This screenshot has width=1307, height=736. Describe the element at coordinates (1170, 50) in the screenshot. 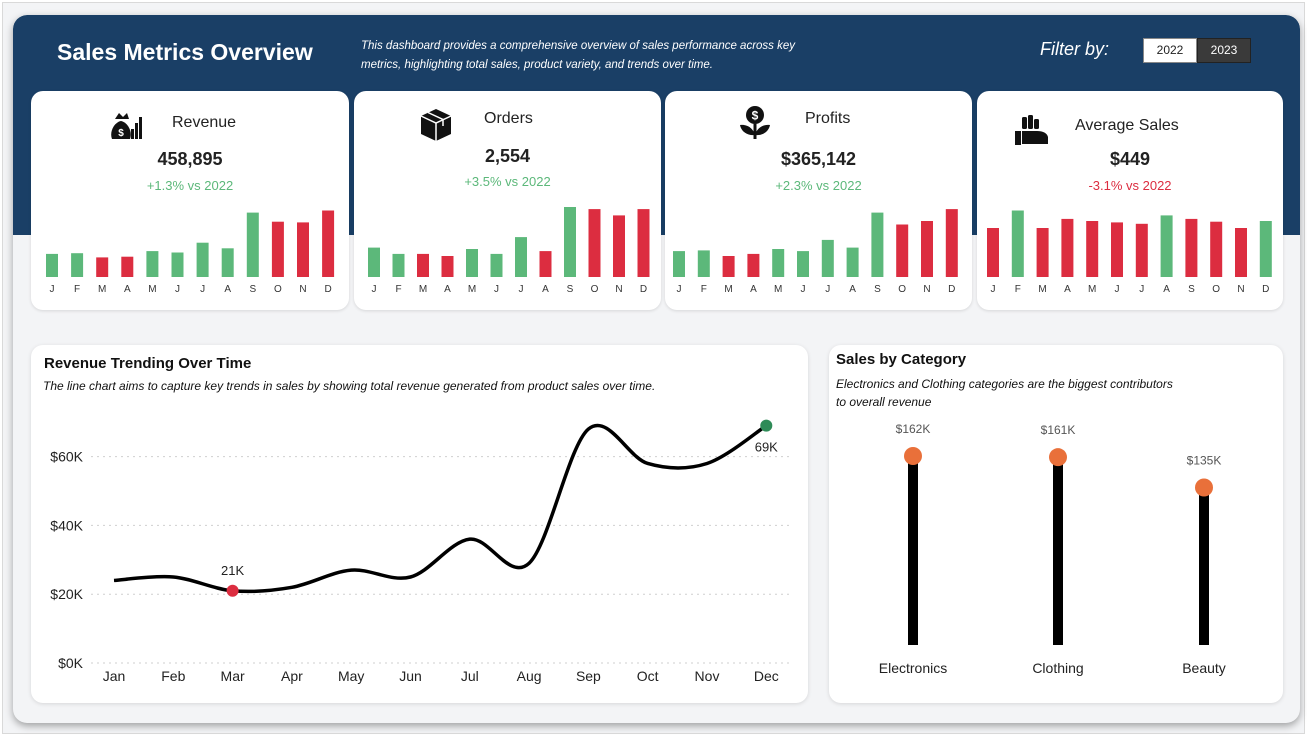

I see `year-filter-2022: 2022` at that location.